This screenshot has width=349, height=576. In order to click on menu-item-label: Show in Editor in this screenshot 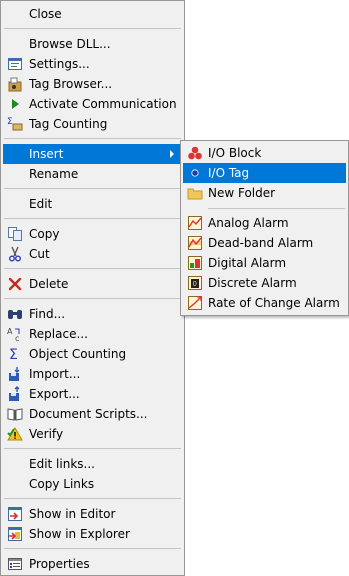, I will do `click(72, 514)`.